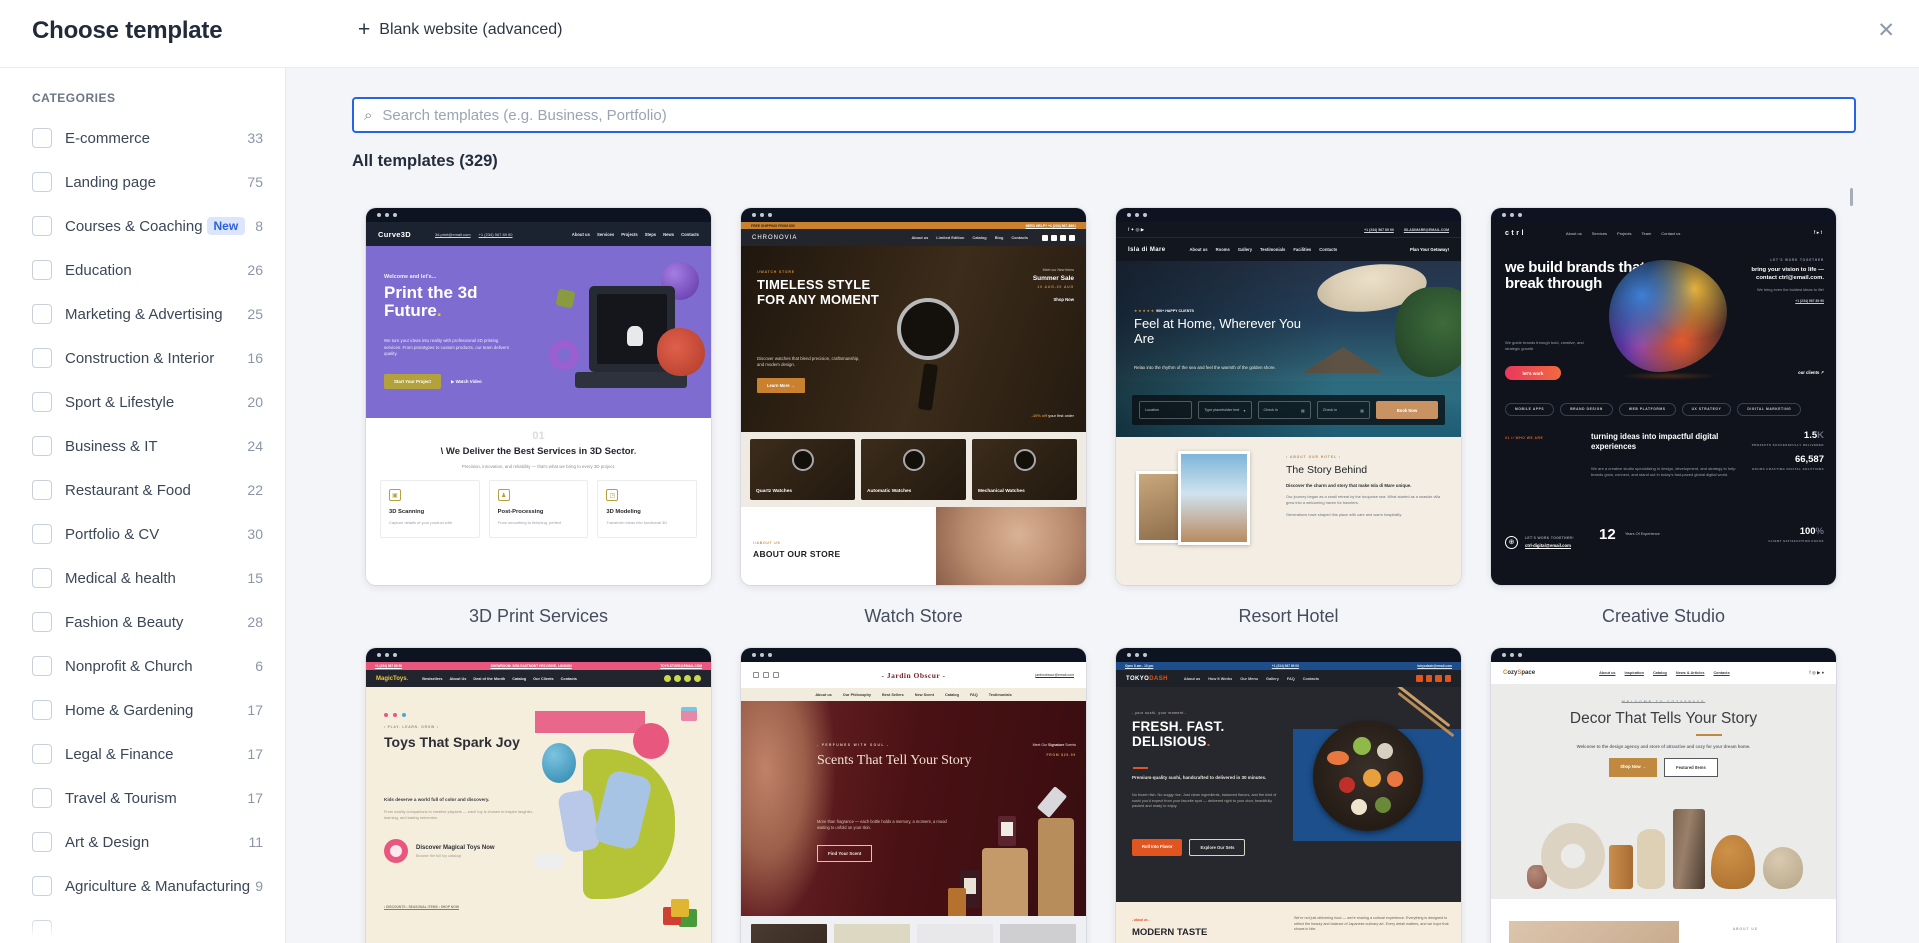  Describe the element at coordinates (98, 270) in the screenshot. I see `category-label: Education` at that location.